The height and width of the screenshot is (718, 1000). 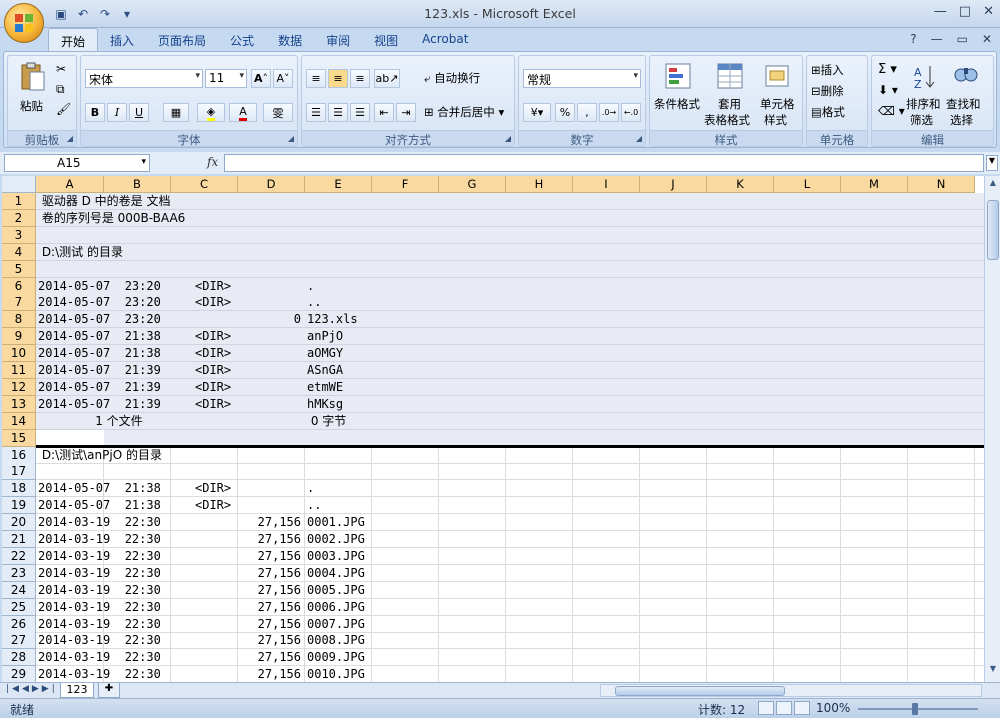 What do you see at coordinates (19, 303) in the screenshot?
I see `row-header-7: 7` at bounding box center [19, 303].